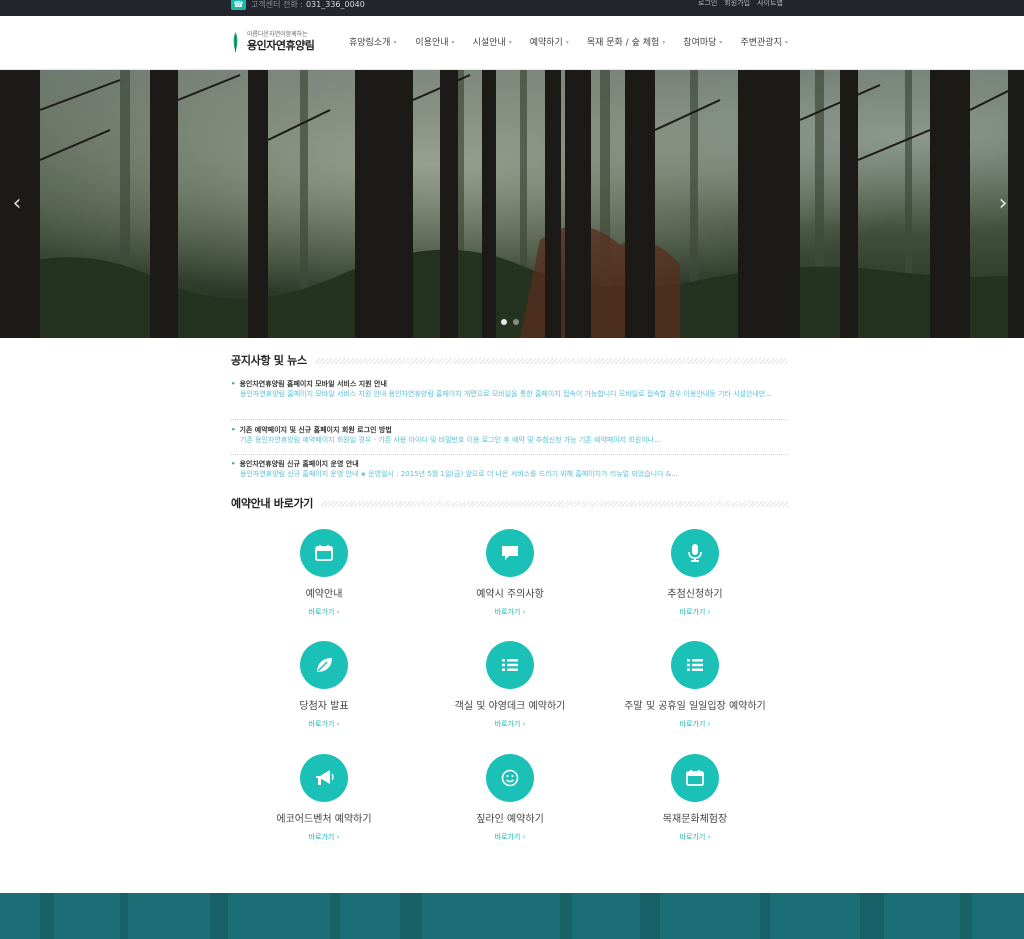 The width and height of the screenshot is (1024, 939). I want to click on nav-item-tourism: 주변관광지 ▾, so click(763, 43).